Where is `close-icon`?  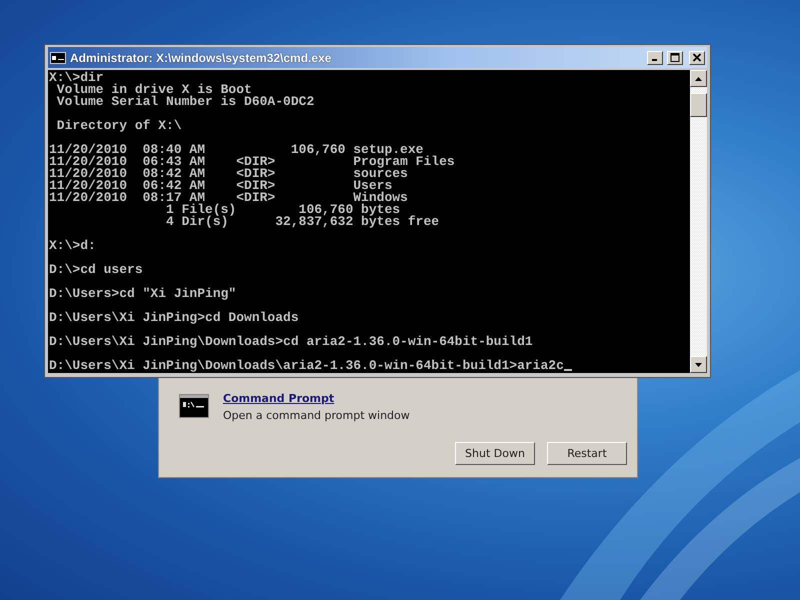 close-icon is located at coordinates (697, 57).